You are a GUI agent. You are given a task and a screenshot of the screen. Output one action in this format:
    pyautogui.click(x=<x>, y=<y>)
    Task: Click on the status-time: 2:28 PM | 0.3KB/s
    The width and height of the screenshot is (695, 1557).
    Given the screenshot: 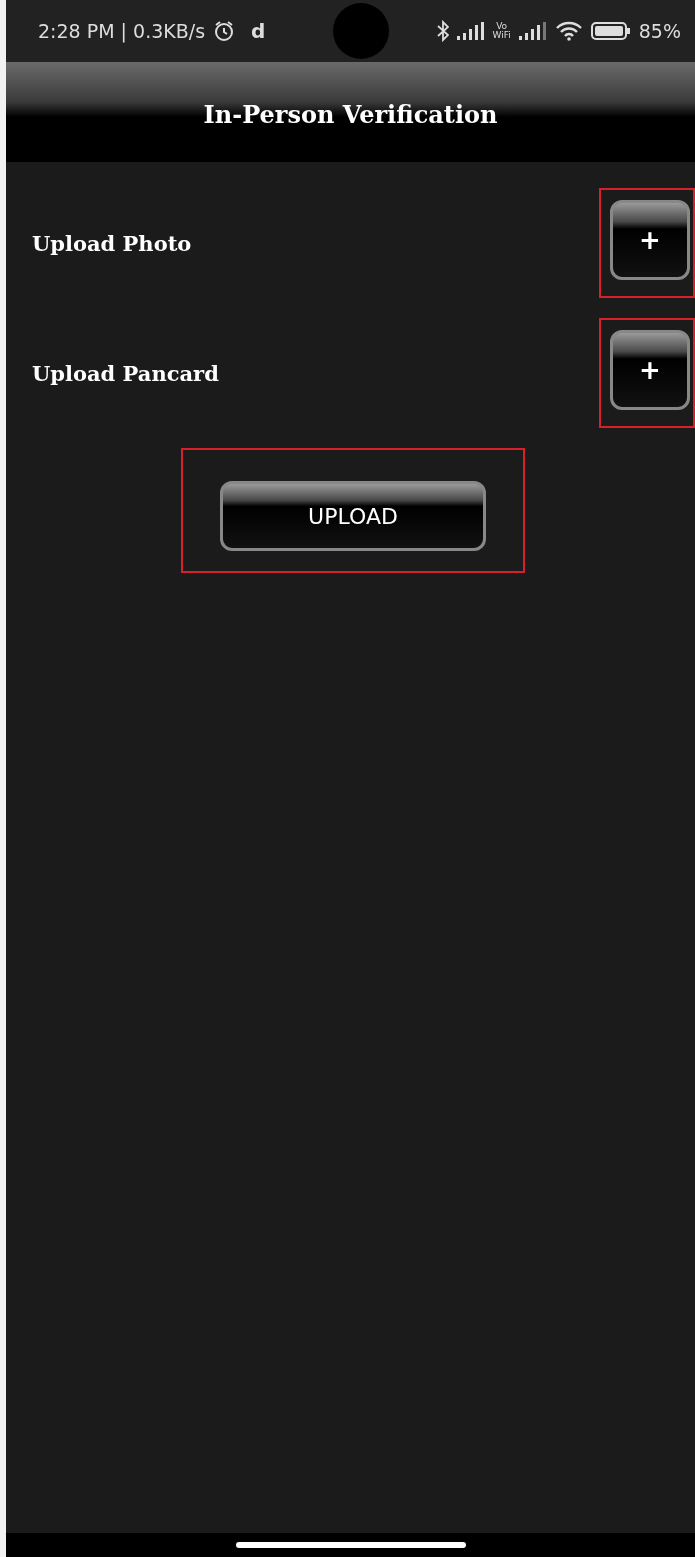 What is the action you would take?
    pyautogui.click(x=122, y=31)
    